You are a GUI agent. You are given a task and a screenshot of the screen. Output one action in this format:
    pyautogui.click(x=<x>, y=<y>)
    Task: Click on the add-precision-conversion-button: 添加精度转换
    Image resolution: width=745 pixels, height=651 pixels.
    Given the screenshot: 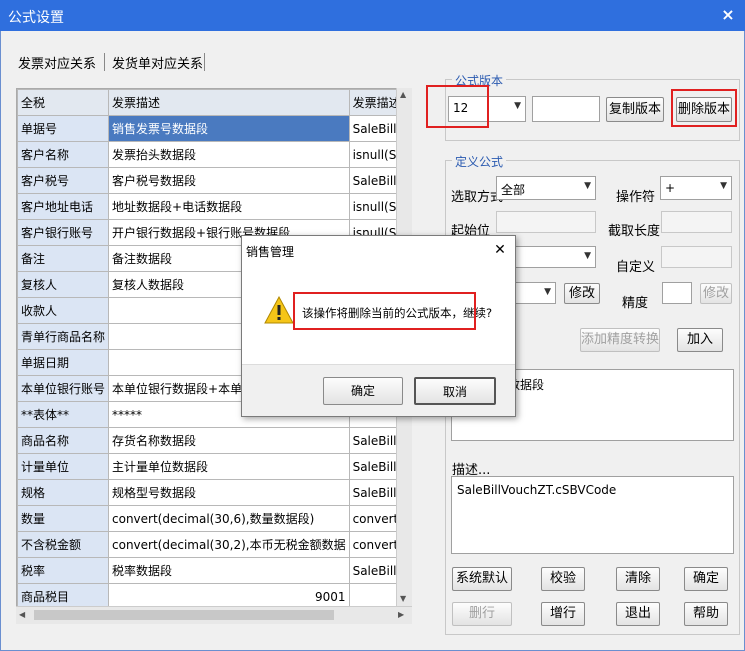 What is the action you would take?
    pyautogui.click(x=620, y=340)
    